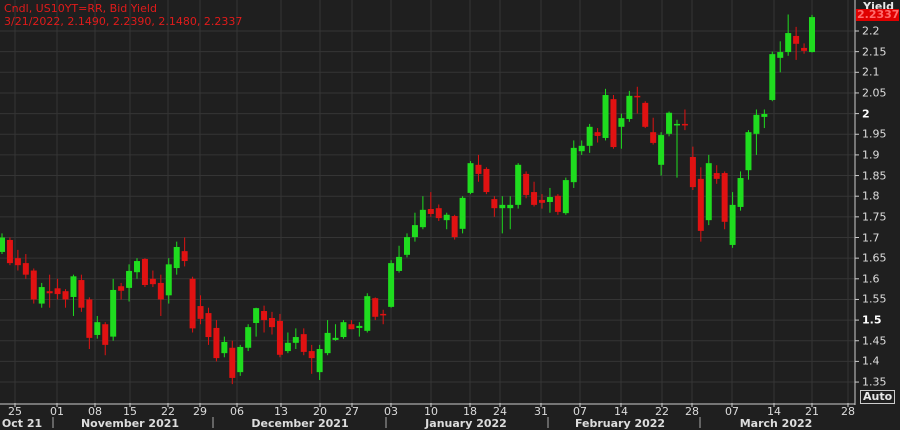 This screenshot has width=900, height=430. Describe the element at coordinates (130, 423) in the screenshot. I see `month-label: November 2021` at that location.